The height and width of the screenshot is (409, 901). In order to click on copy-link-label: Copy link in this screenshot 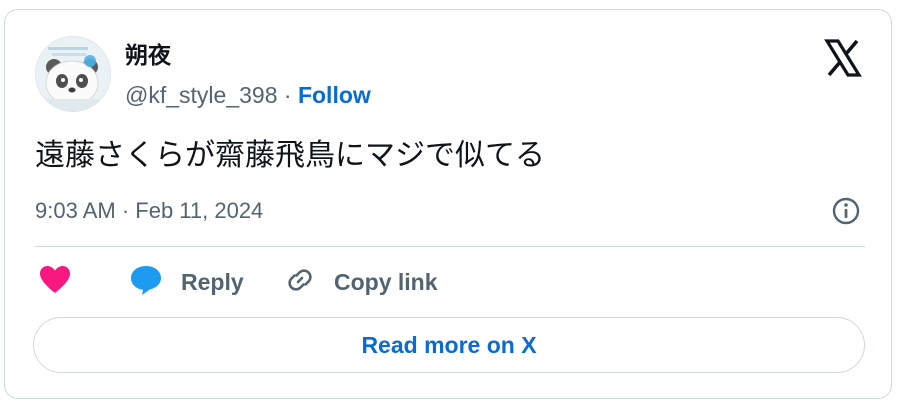, I will do `click(386, 281)`.